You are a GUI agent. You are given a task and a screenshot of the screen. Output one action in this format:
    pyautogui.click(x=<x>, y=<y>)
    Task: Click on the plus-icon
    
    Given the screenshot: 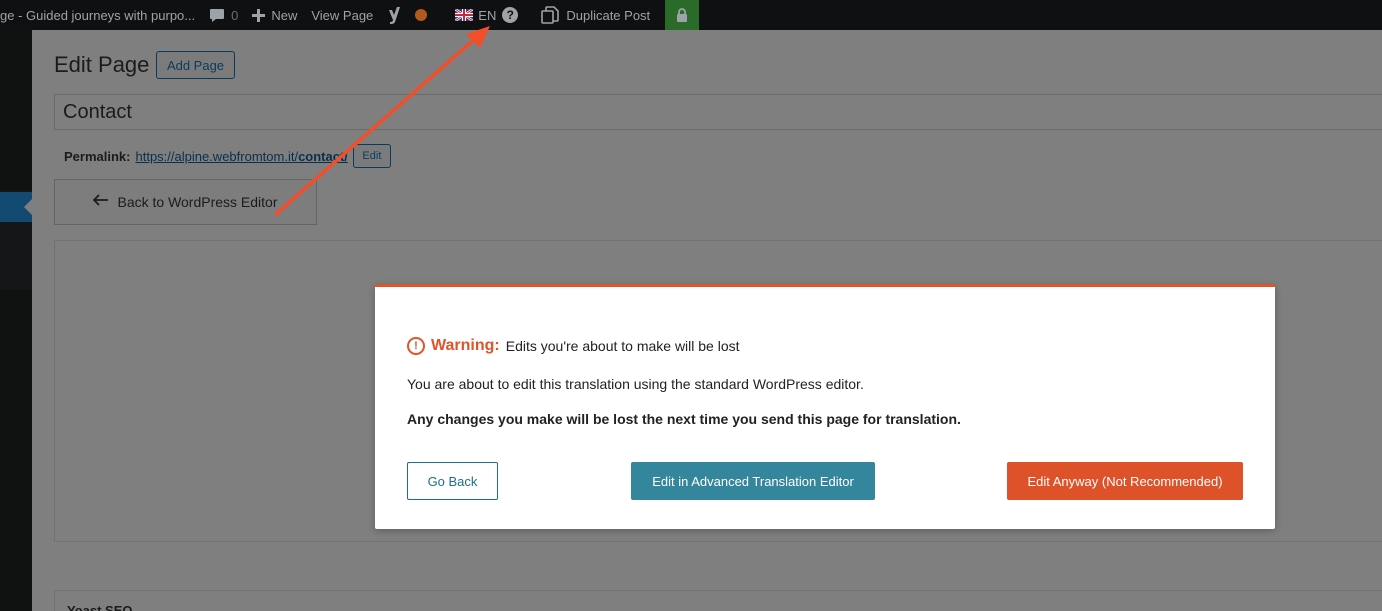 What is the action you would take?
    pyautogui.click(x=259, y=15)
    